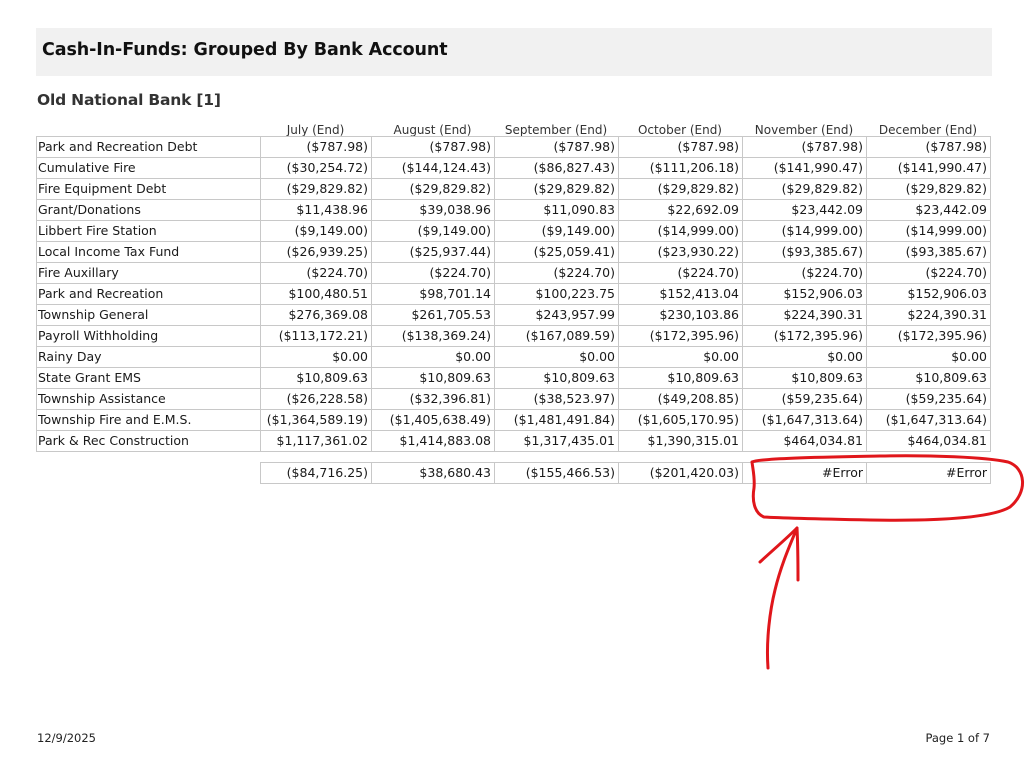 This screenshot has width=1030, height=760. What do you see at coordinates (804, 130) in the screenshot?
I see `column-header-november: November (End)` at bounding box center [804, 130].